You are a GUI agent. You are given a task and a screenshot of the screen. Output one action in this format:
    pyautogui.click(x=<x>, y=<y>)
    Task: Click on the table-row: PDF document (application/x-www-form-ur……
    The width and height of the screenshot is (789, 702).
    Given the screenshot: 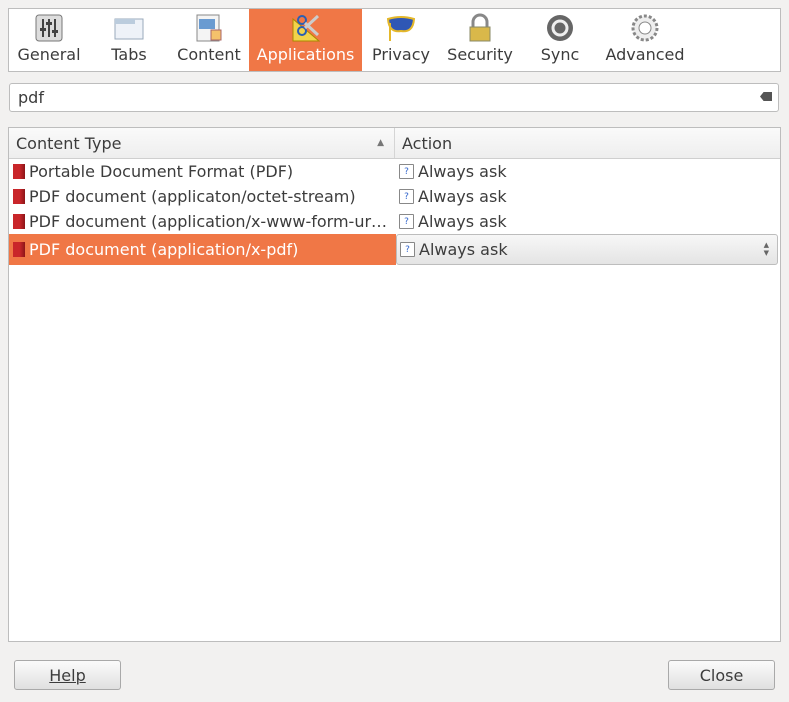 What is the action you would take?
    pyautogui.click(x=394, y=221)
    